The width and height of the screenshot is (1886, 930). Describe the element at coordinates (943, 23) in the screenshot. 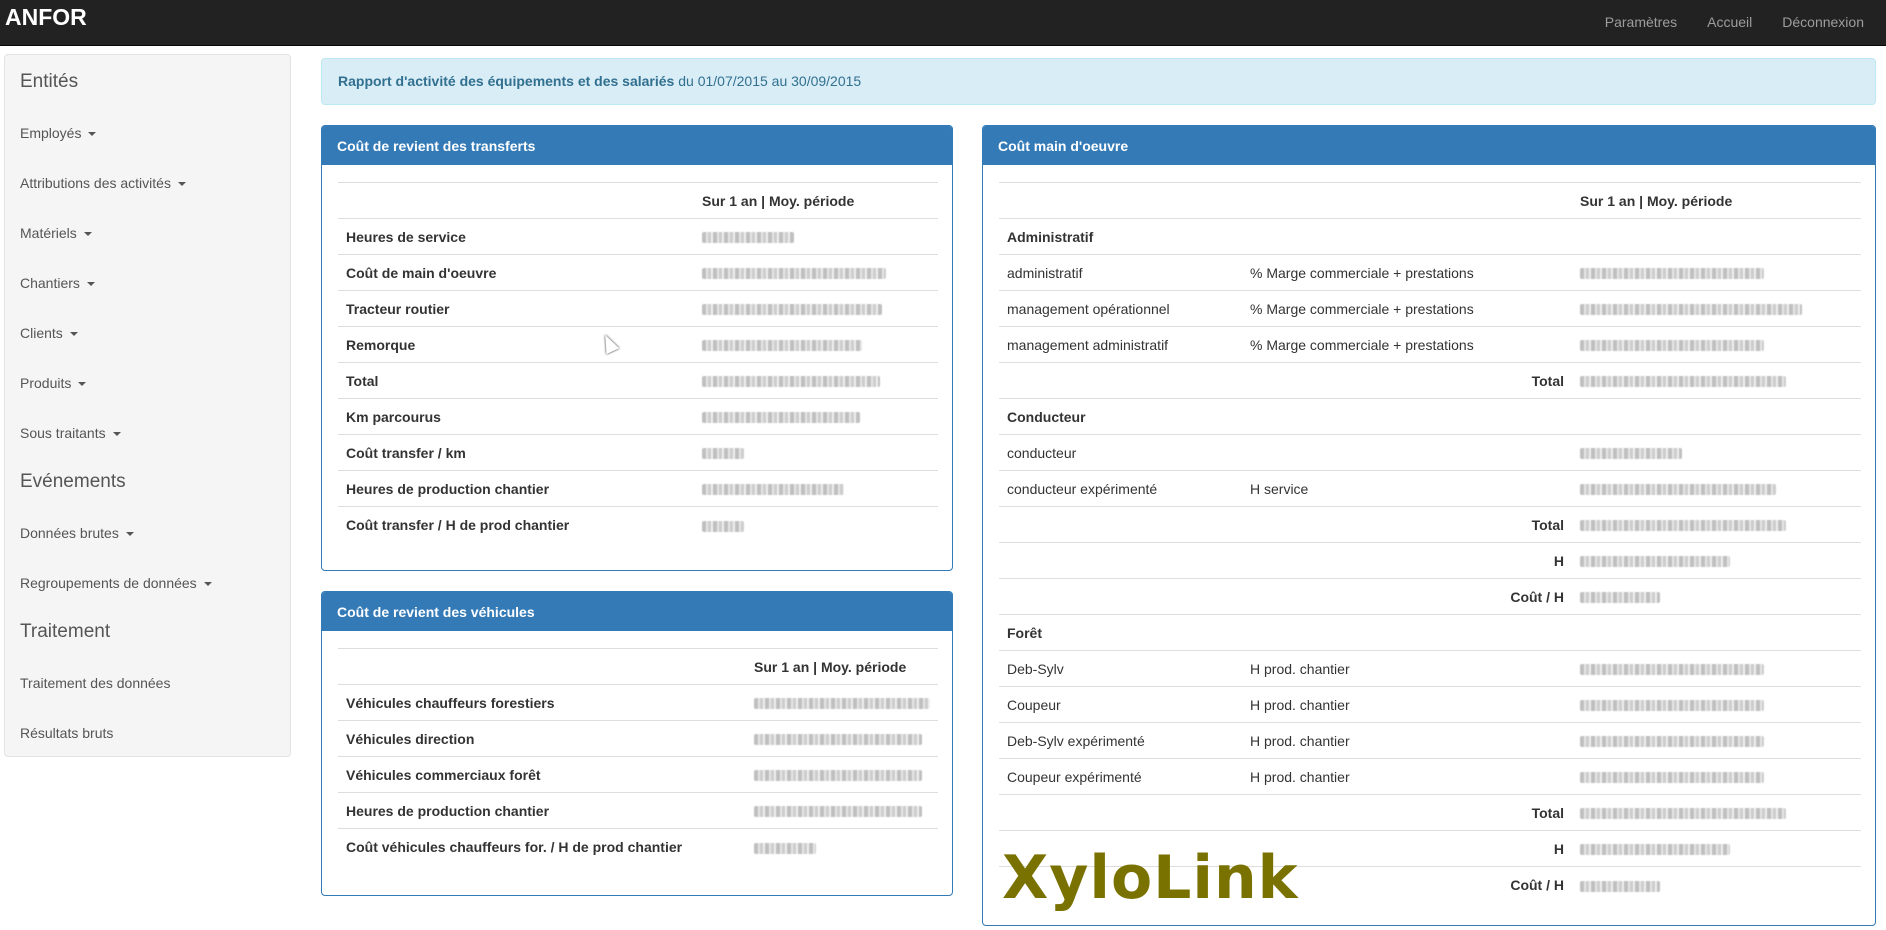

I see `top-navbar: ANFOR Paramètres Accueil Déconnexion` at that location.